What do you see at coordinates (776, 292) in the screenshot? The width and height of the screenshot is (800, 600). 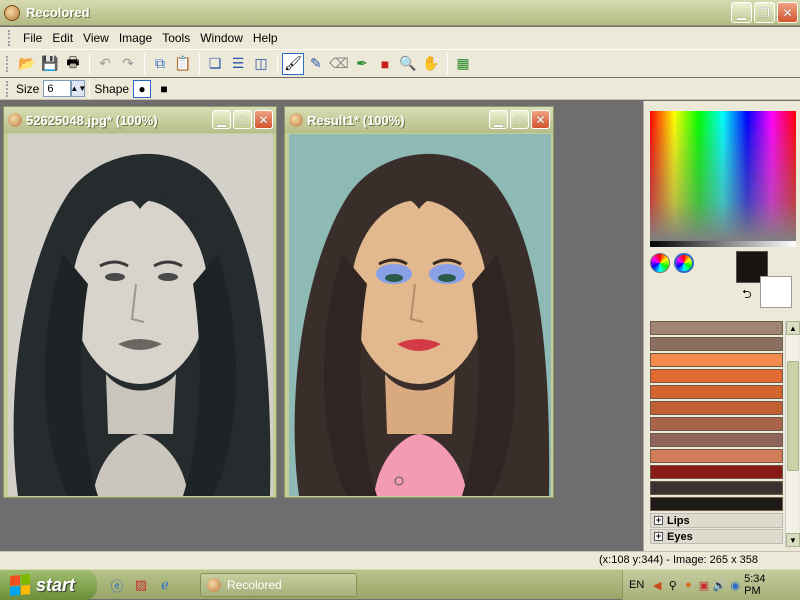 I see `background-color-swatch` at bounding box center [776, 292].